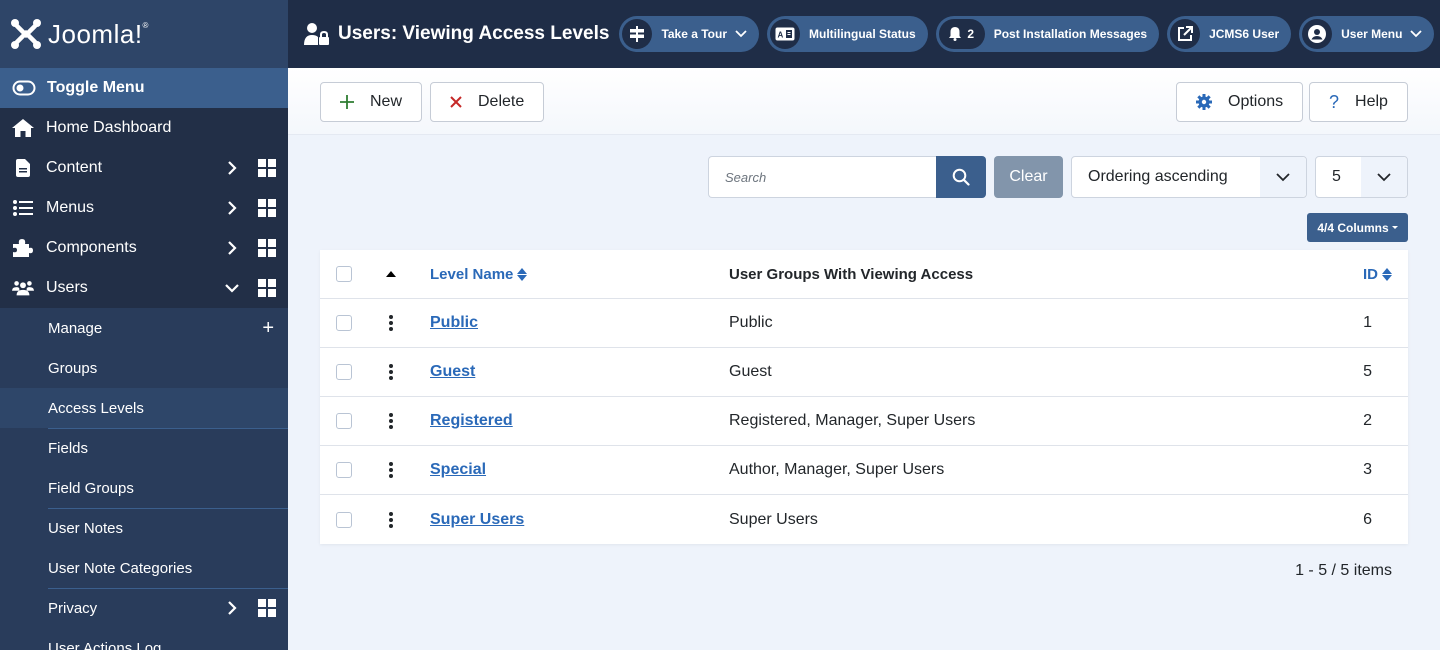  What do you see at coordinates (268, 328) in the screenshot?
I see `plus-icon: +` at bounding box center [268, 328].